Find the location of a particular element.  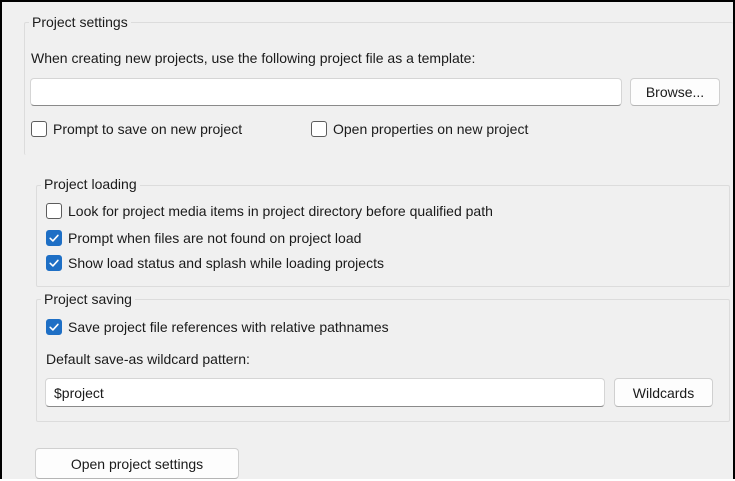

project-saving-title: Project saving is located at coordinates (88, 299).